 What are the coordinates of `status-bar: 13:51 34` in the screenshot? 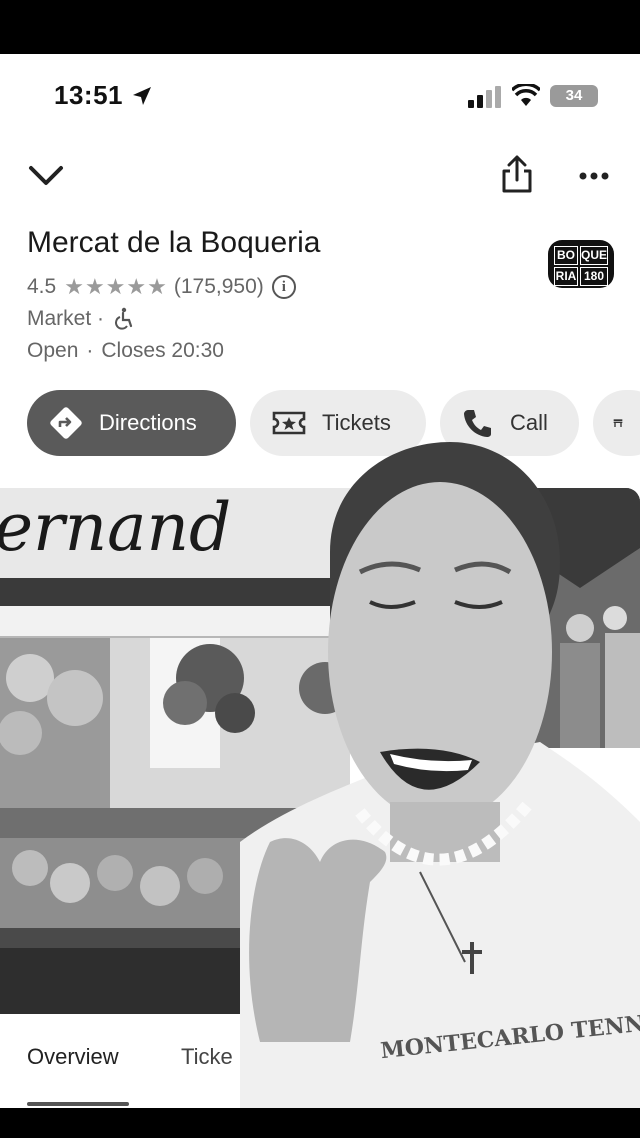 It's located at (320, 97).